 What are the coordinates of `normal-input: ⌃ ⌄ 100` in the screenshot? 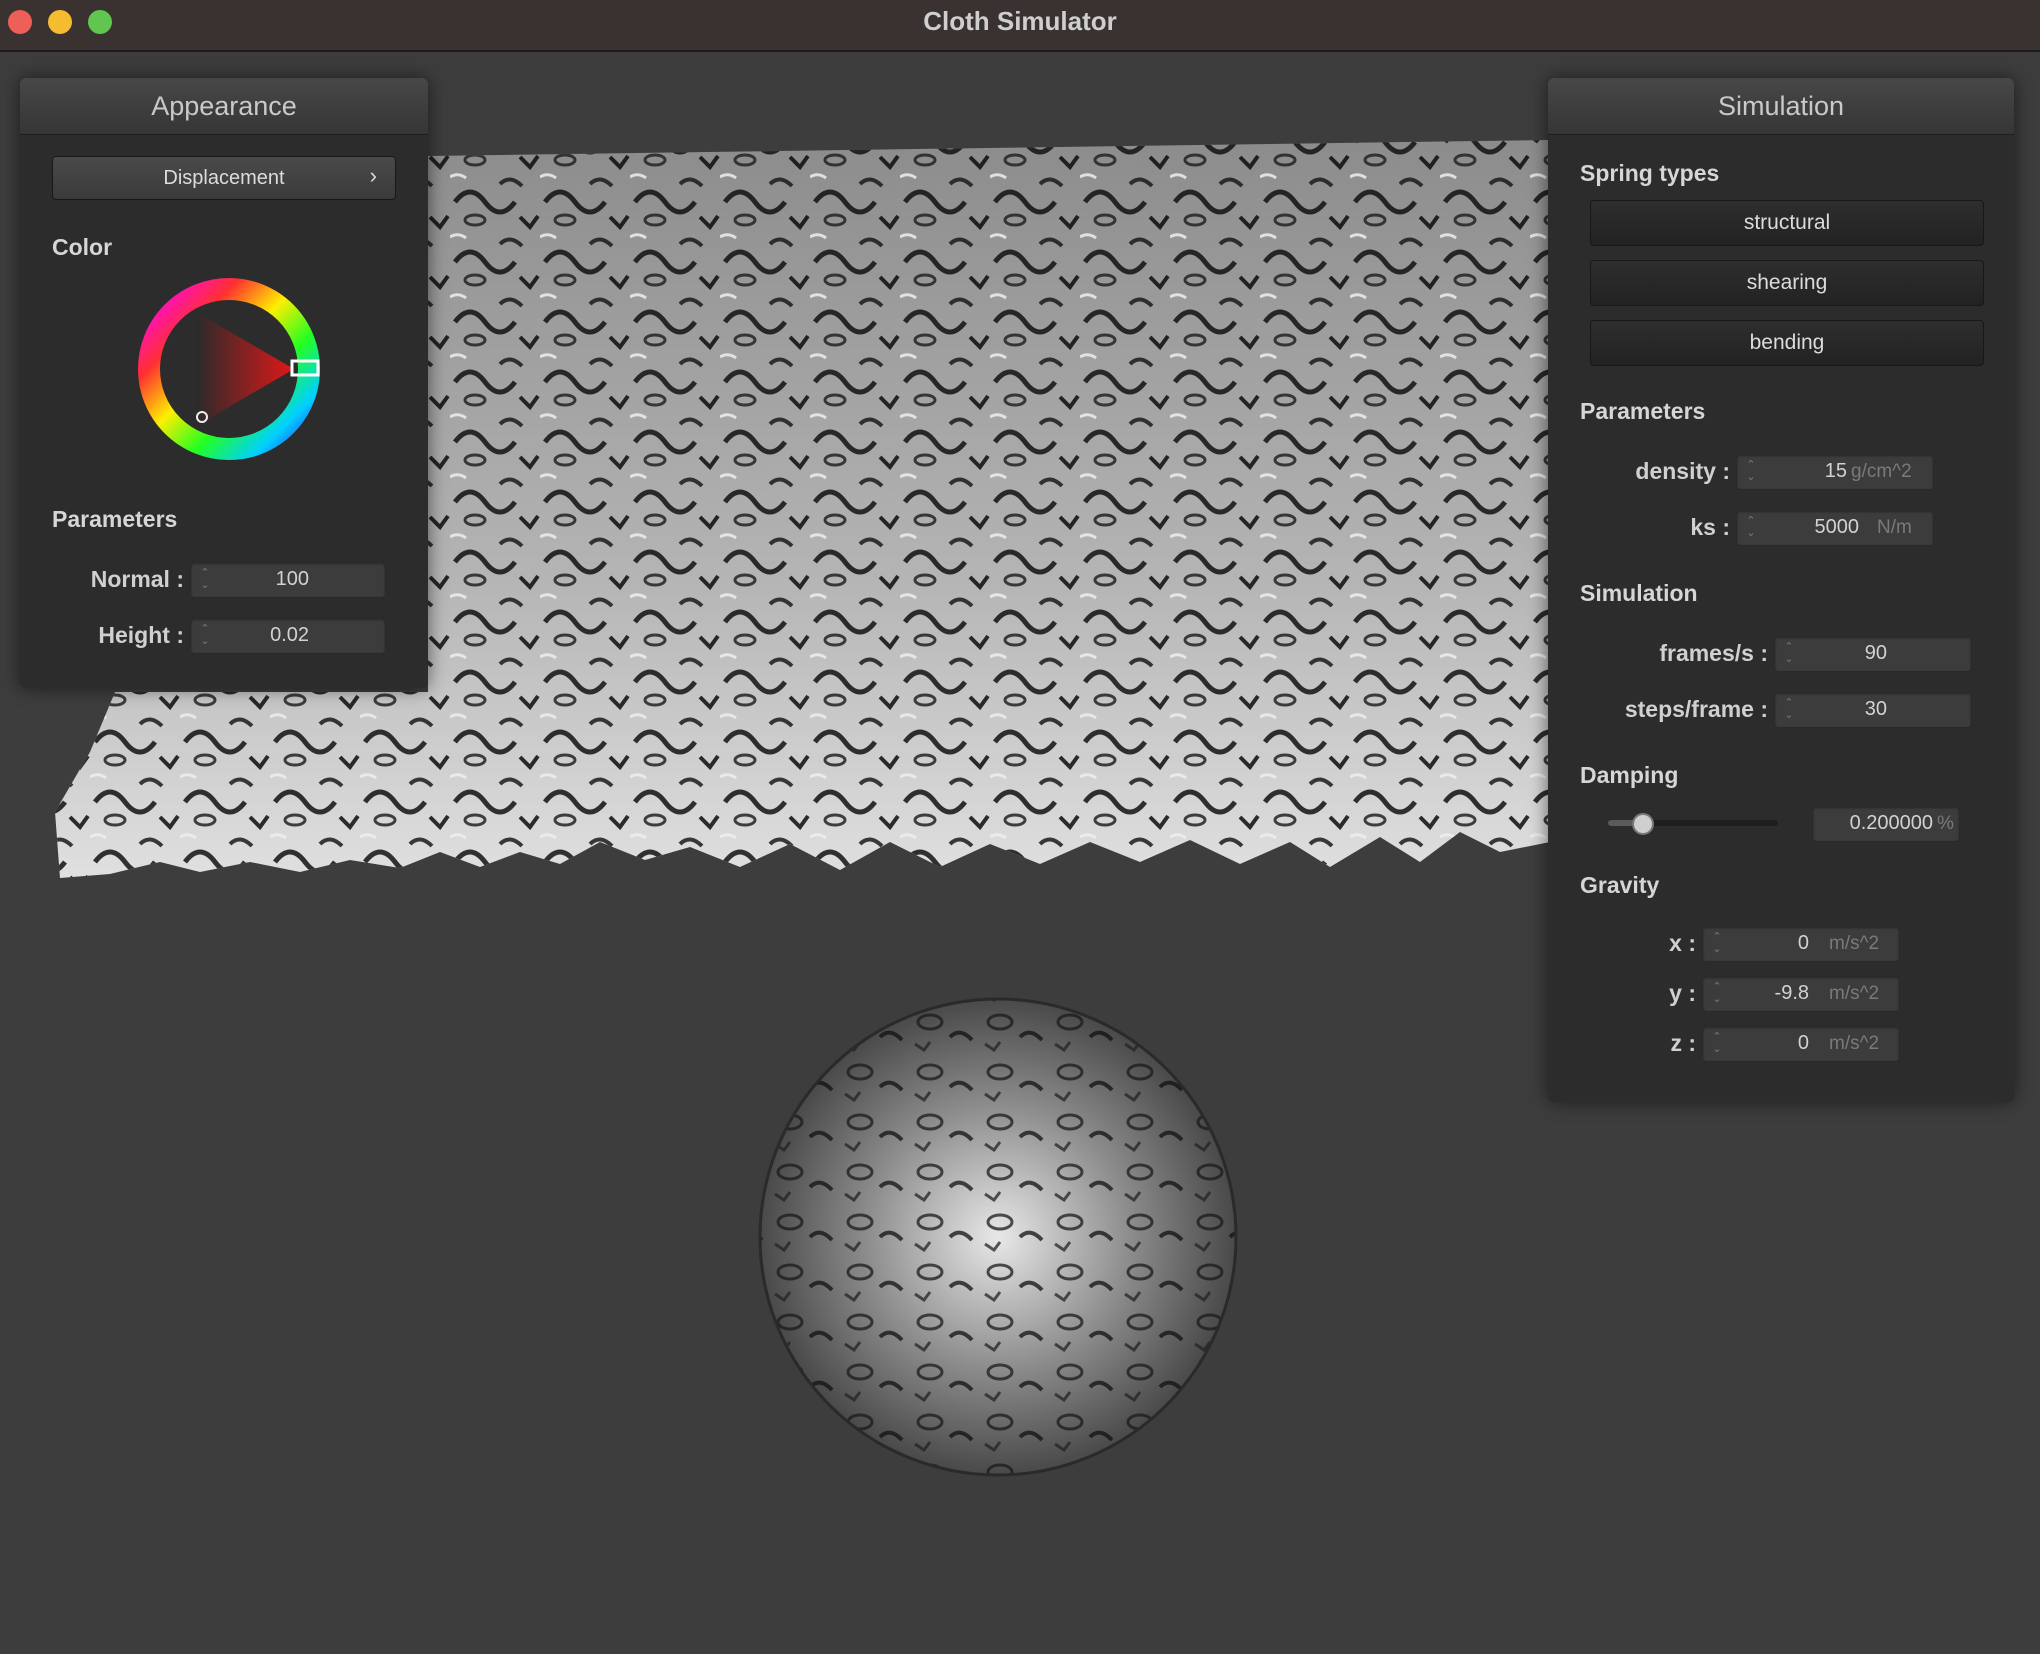 It's located at (288, 580).